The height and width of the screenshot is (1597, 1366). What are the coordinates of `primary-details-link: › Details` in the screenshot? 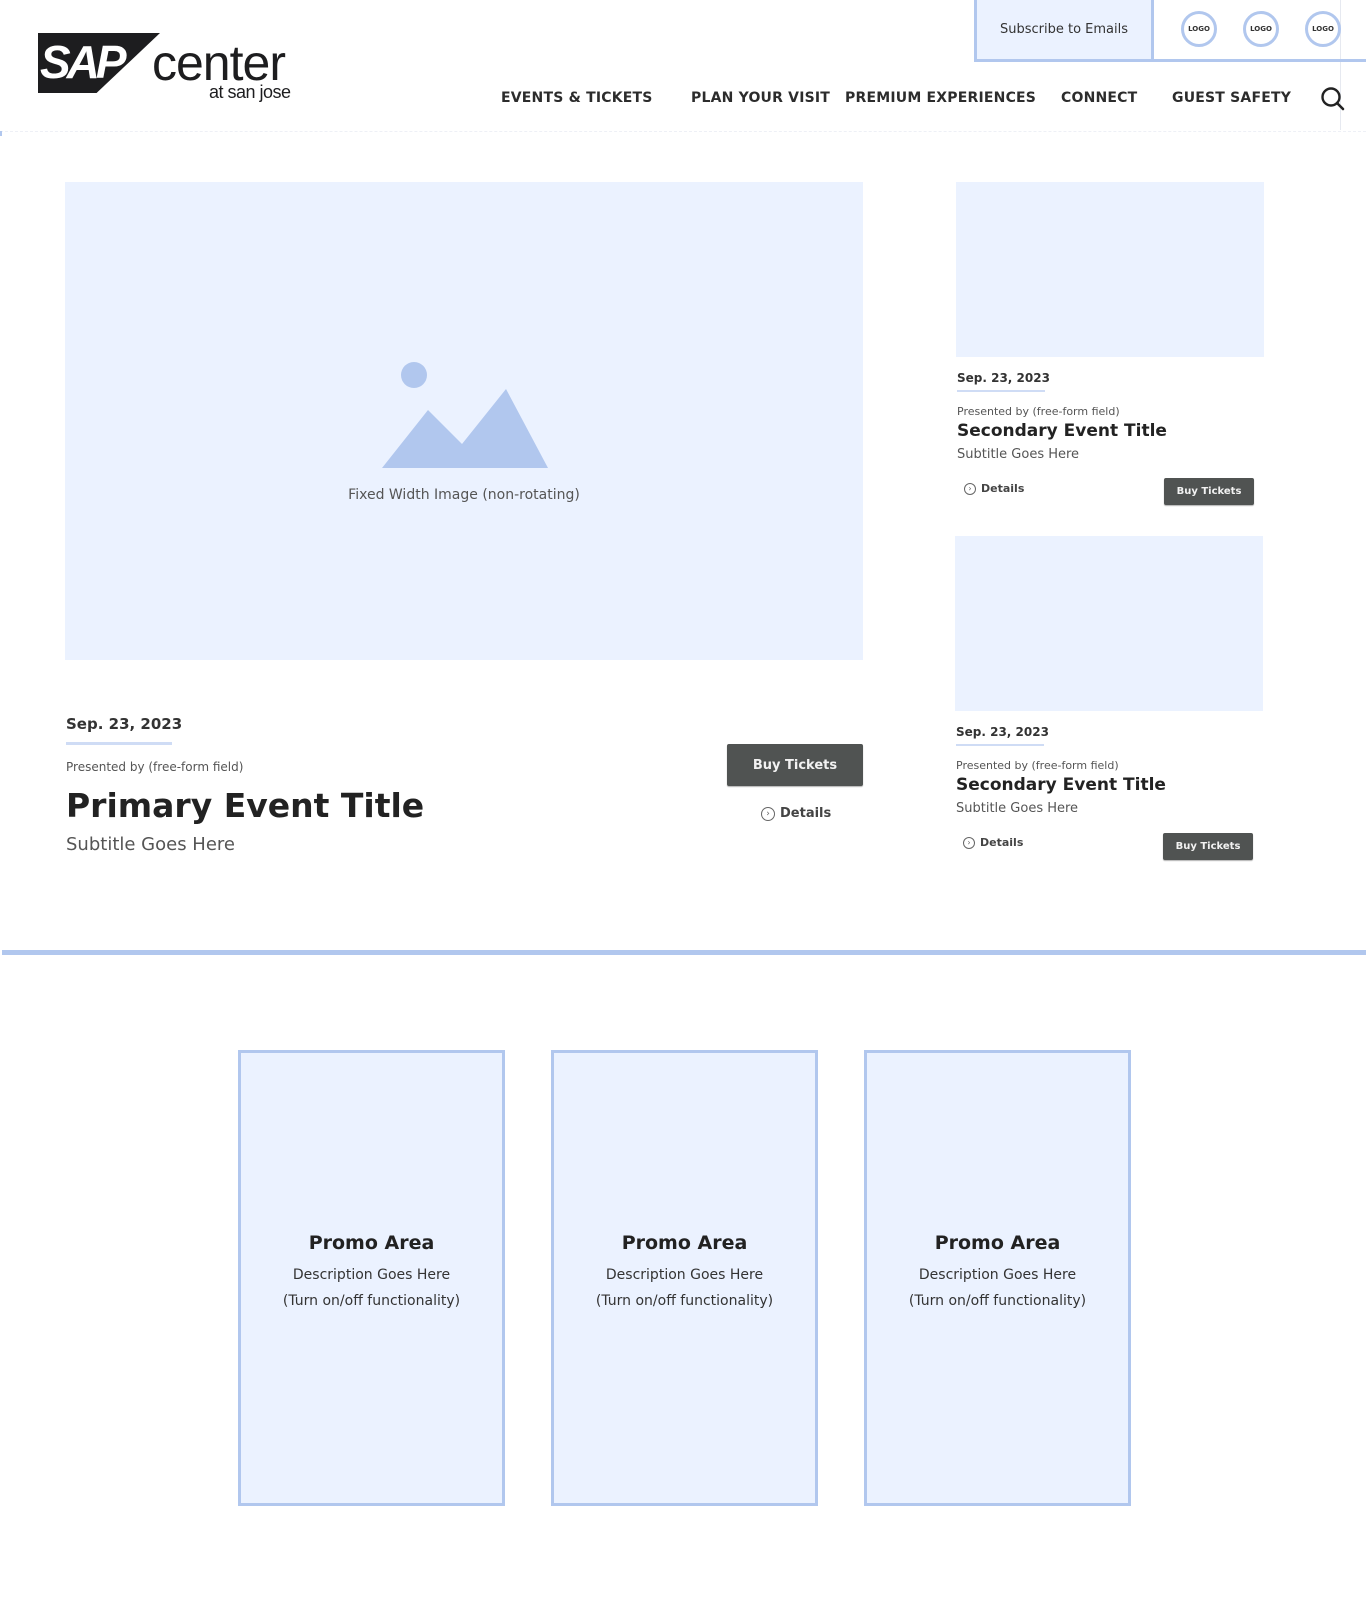 It's located at (796, 813).